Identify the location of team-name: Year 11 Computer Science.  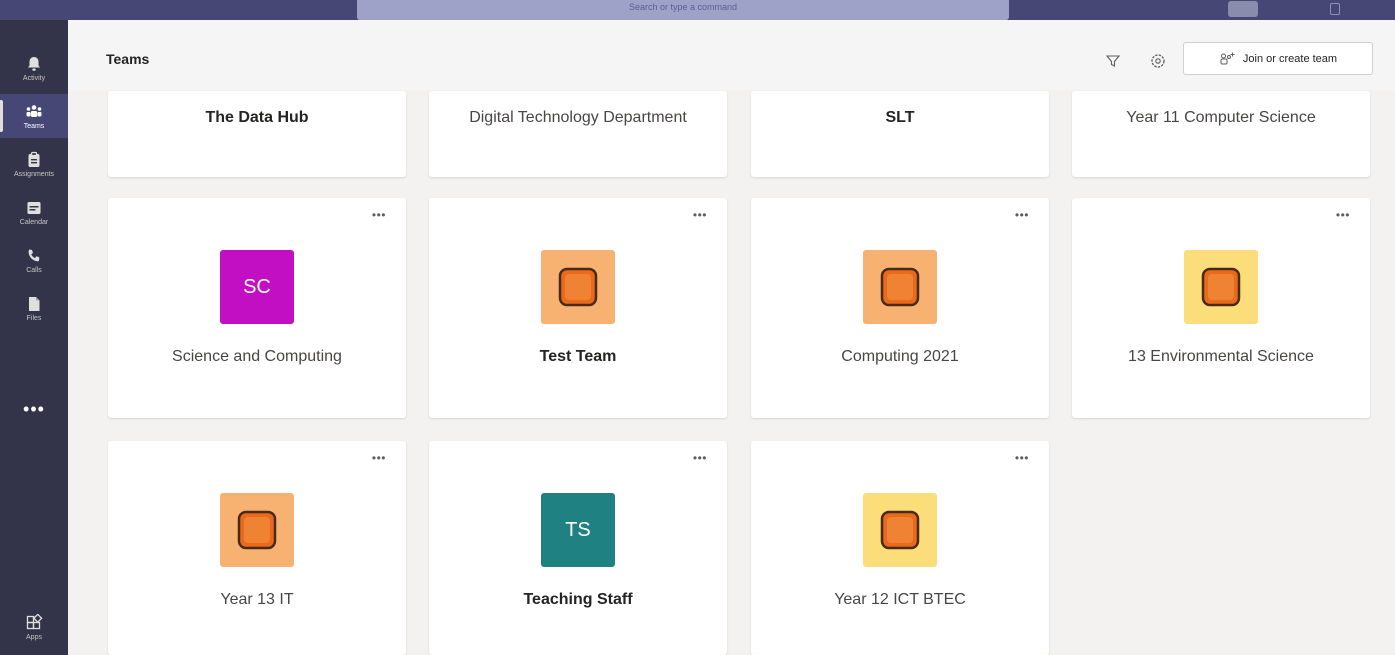
(1221, 117).